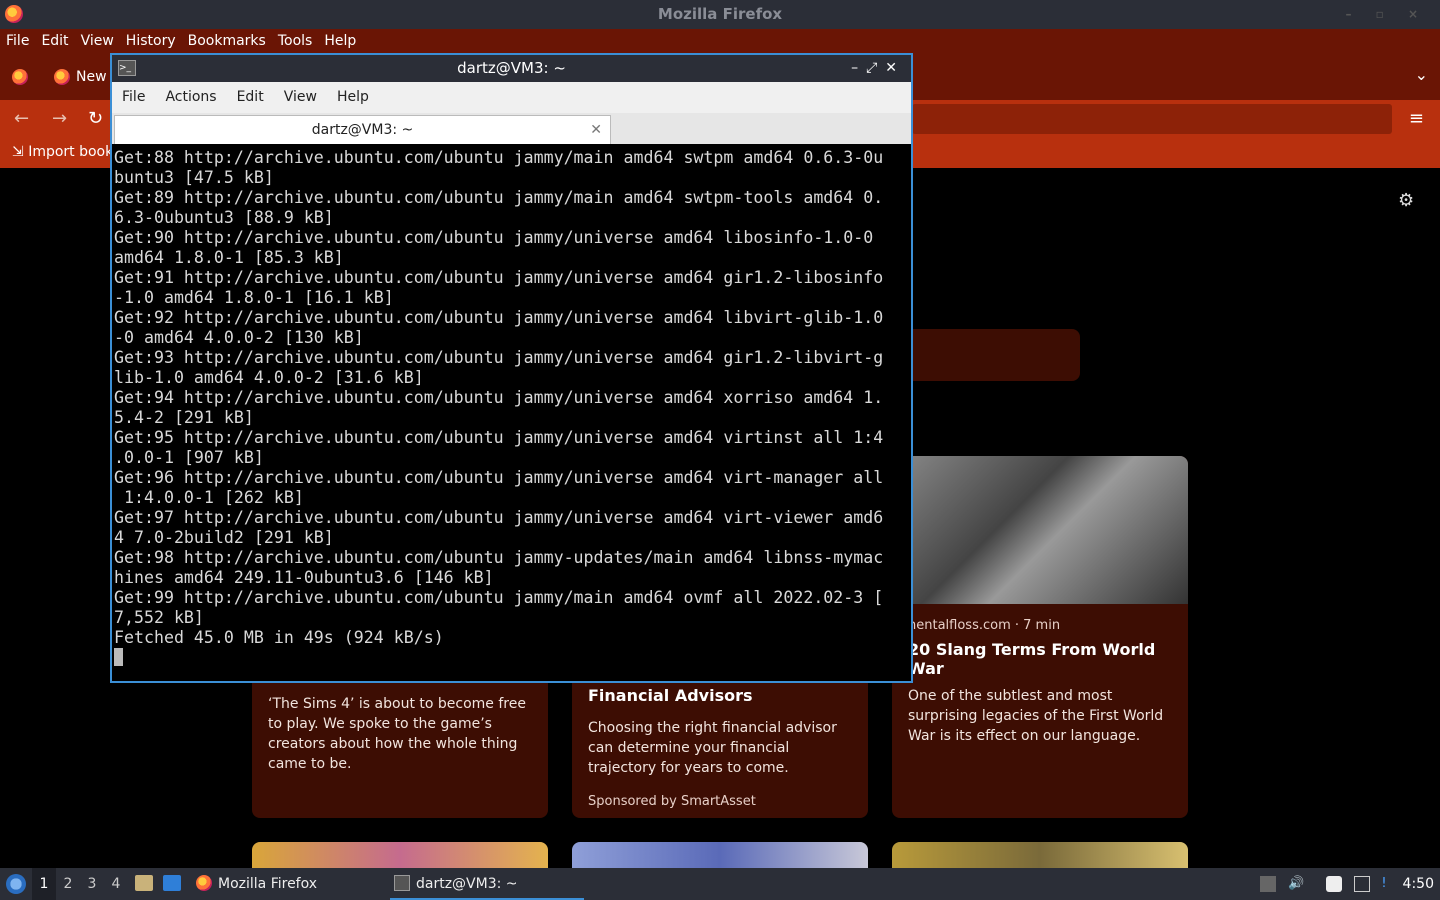 This screenshot has width=1440, height=900. What do you see at coordinates (984, 625) in the screenshot?
I see `story-card-source: nentalfloss.com · 7 min` at bounding box center [984, 625].